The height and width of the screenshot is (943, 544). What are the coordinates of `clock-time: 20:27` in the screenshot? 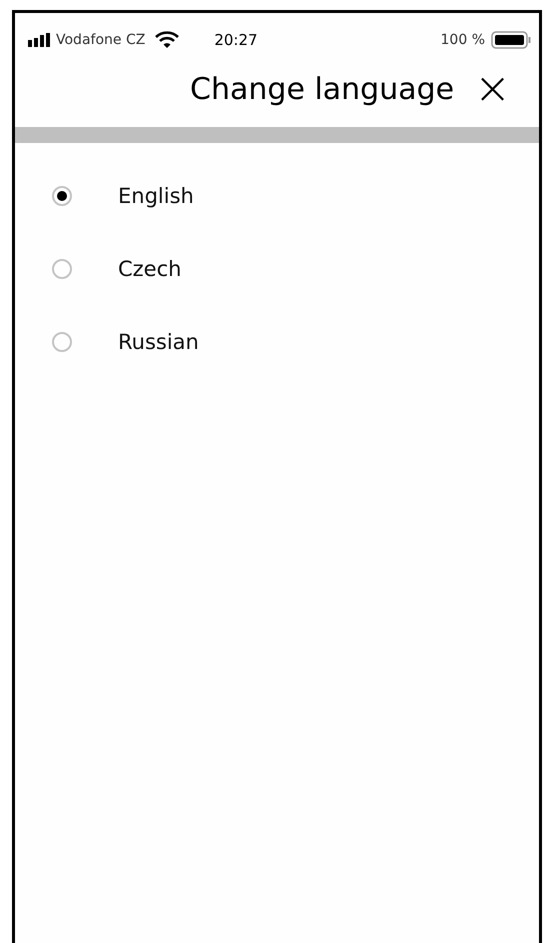 It's located at (236, 40).